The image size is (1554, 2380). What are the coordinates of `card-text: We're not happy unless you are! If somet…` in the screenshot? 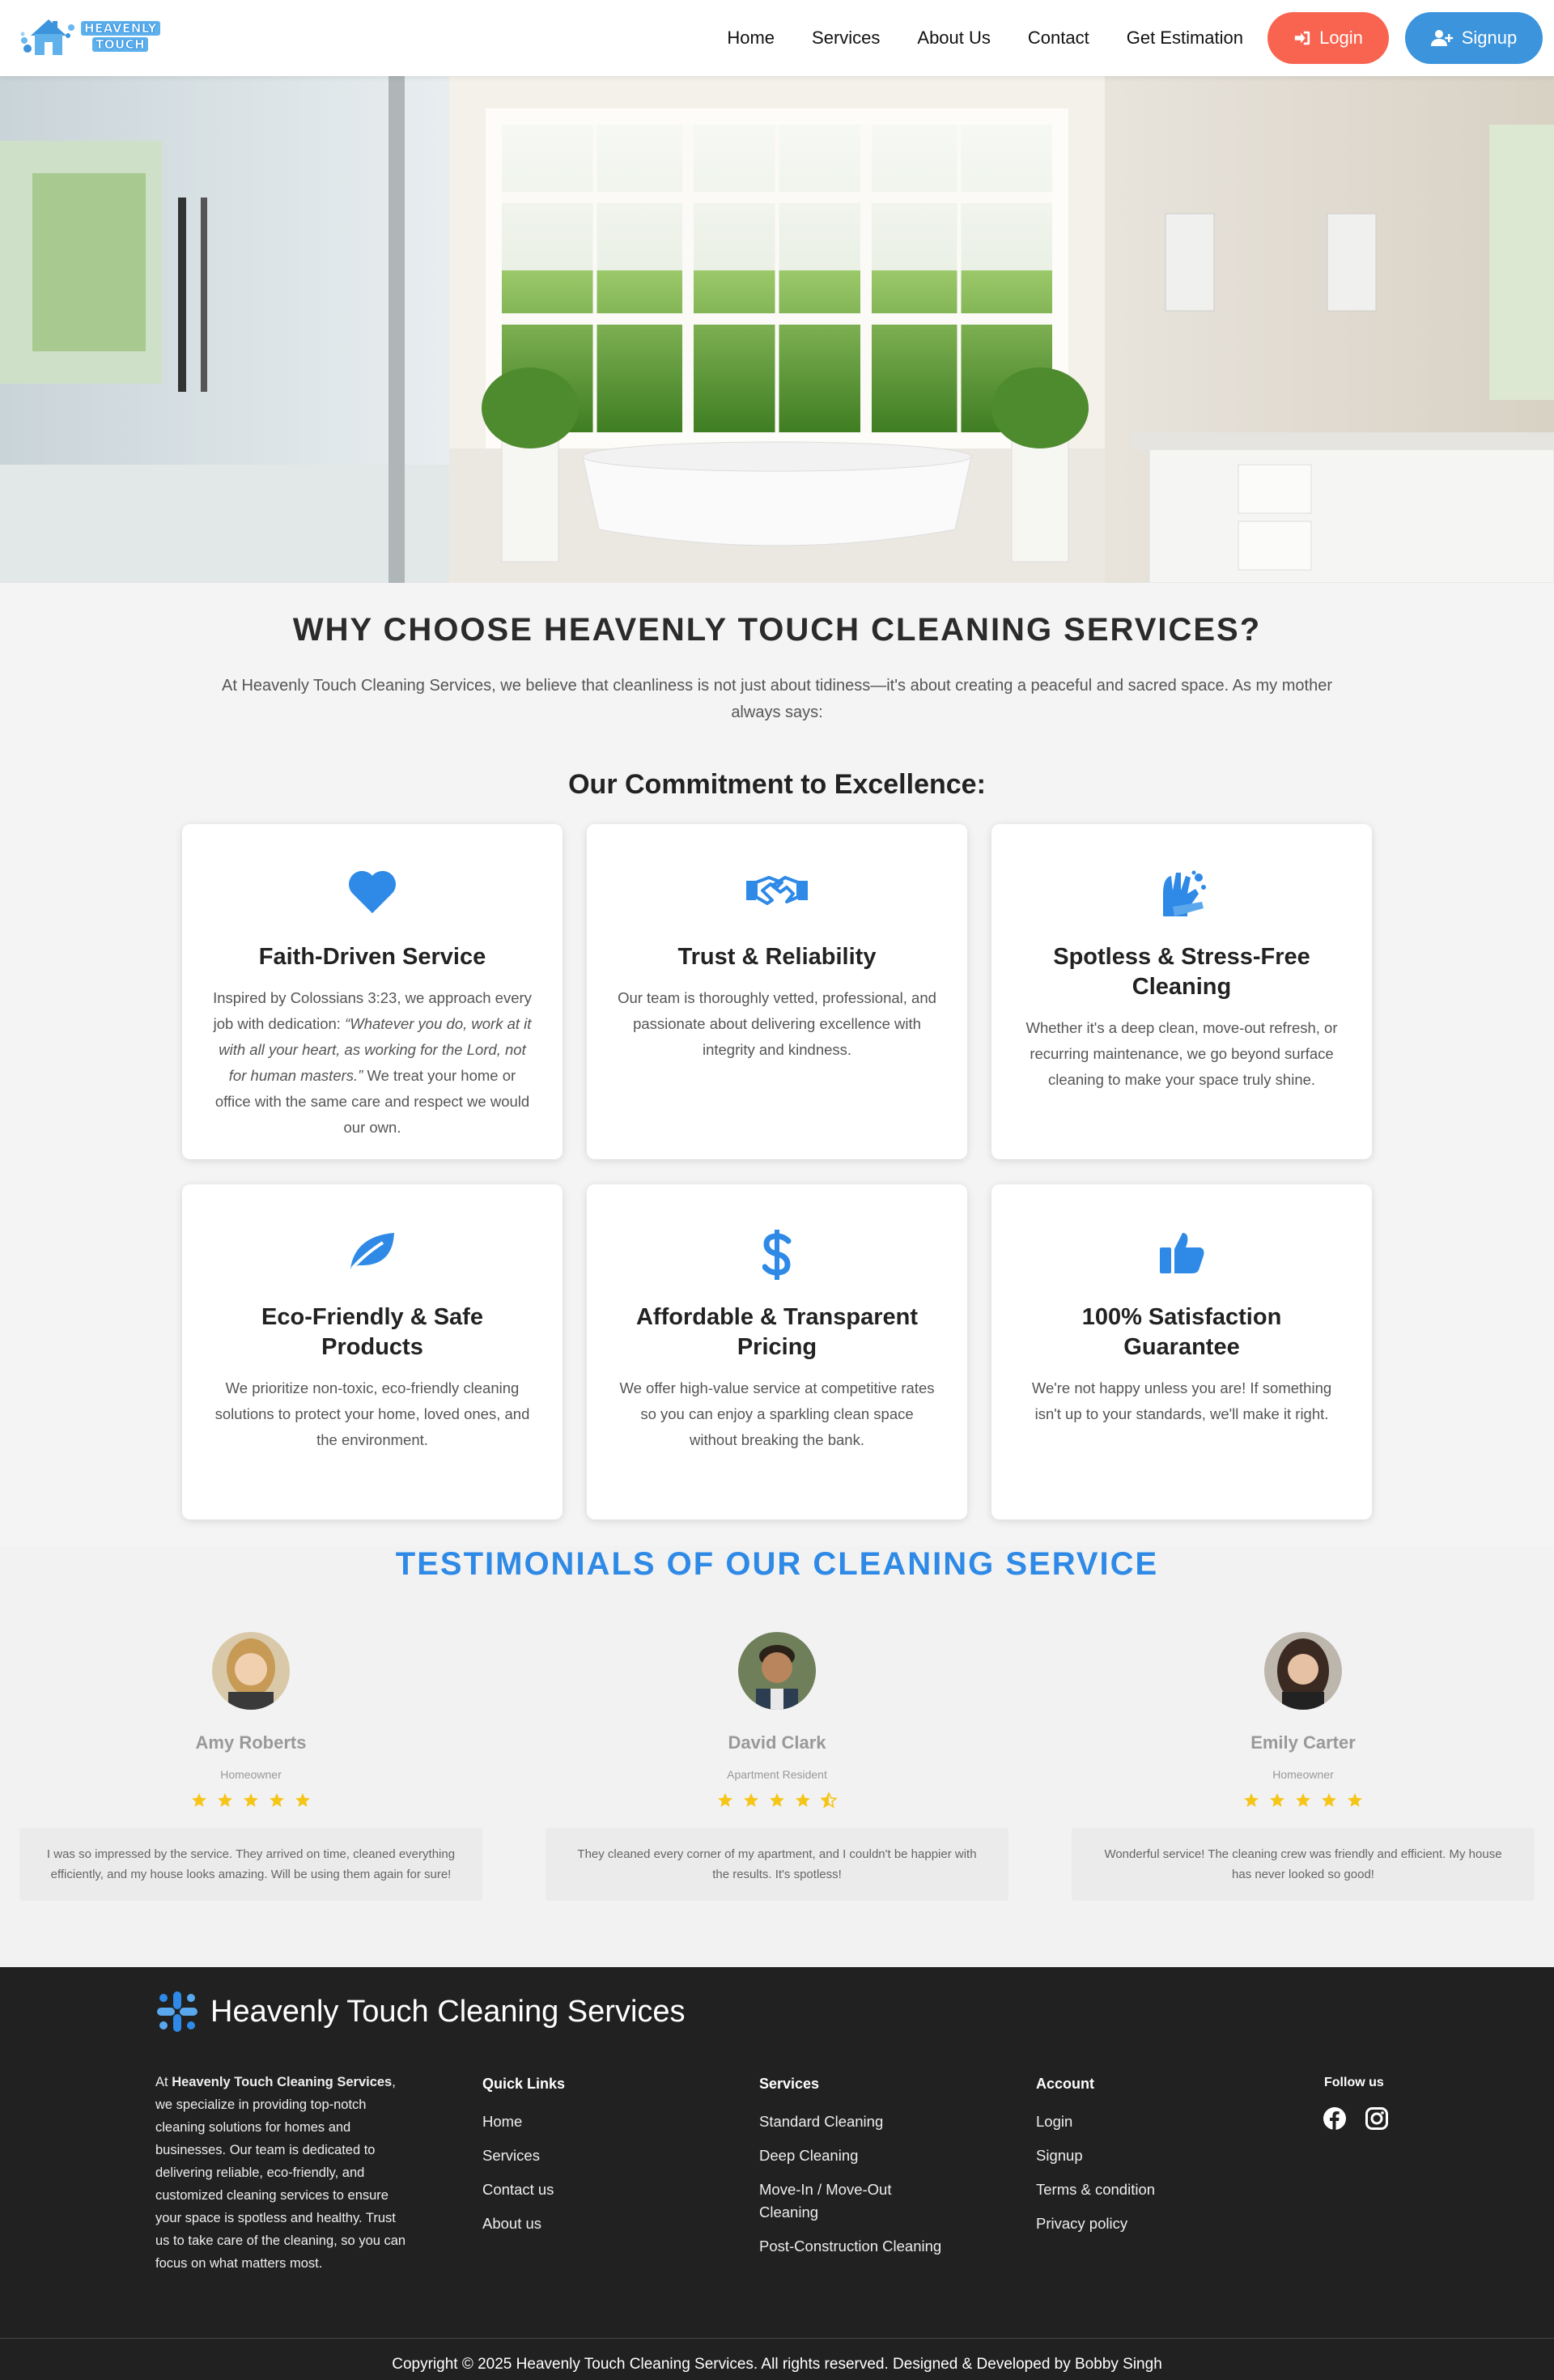 It's located at (1181, 1400).